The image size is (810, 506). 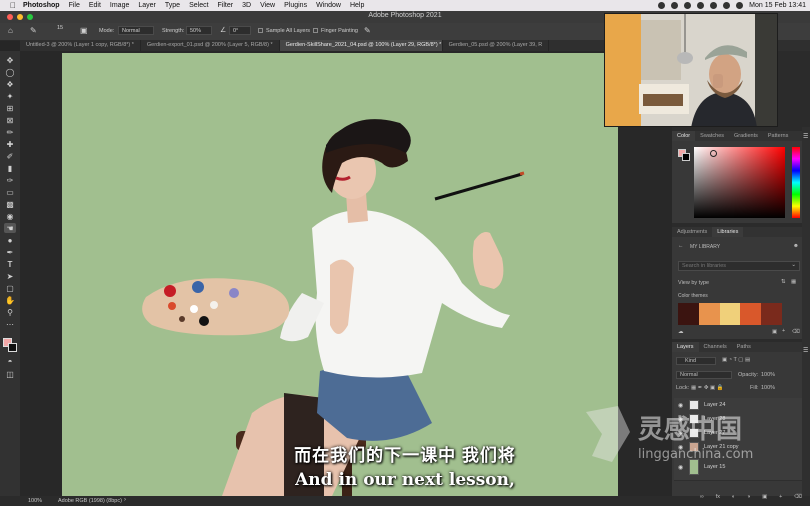 I want to click on smudge-tool-icon: ✎, so click(x=33, y=30).